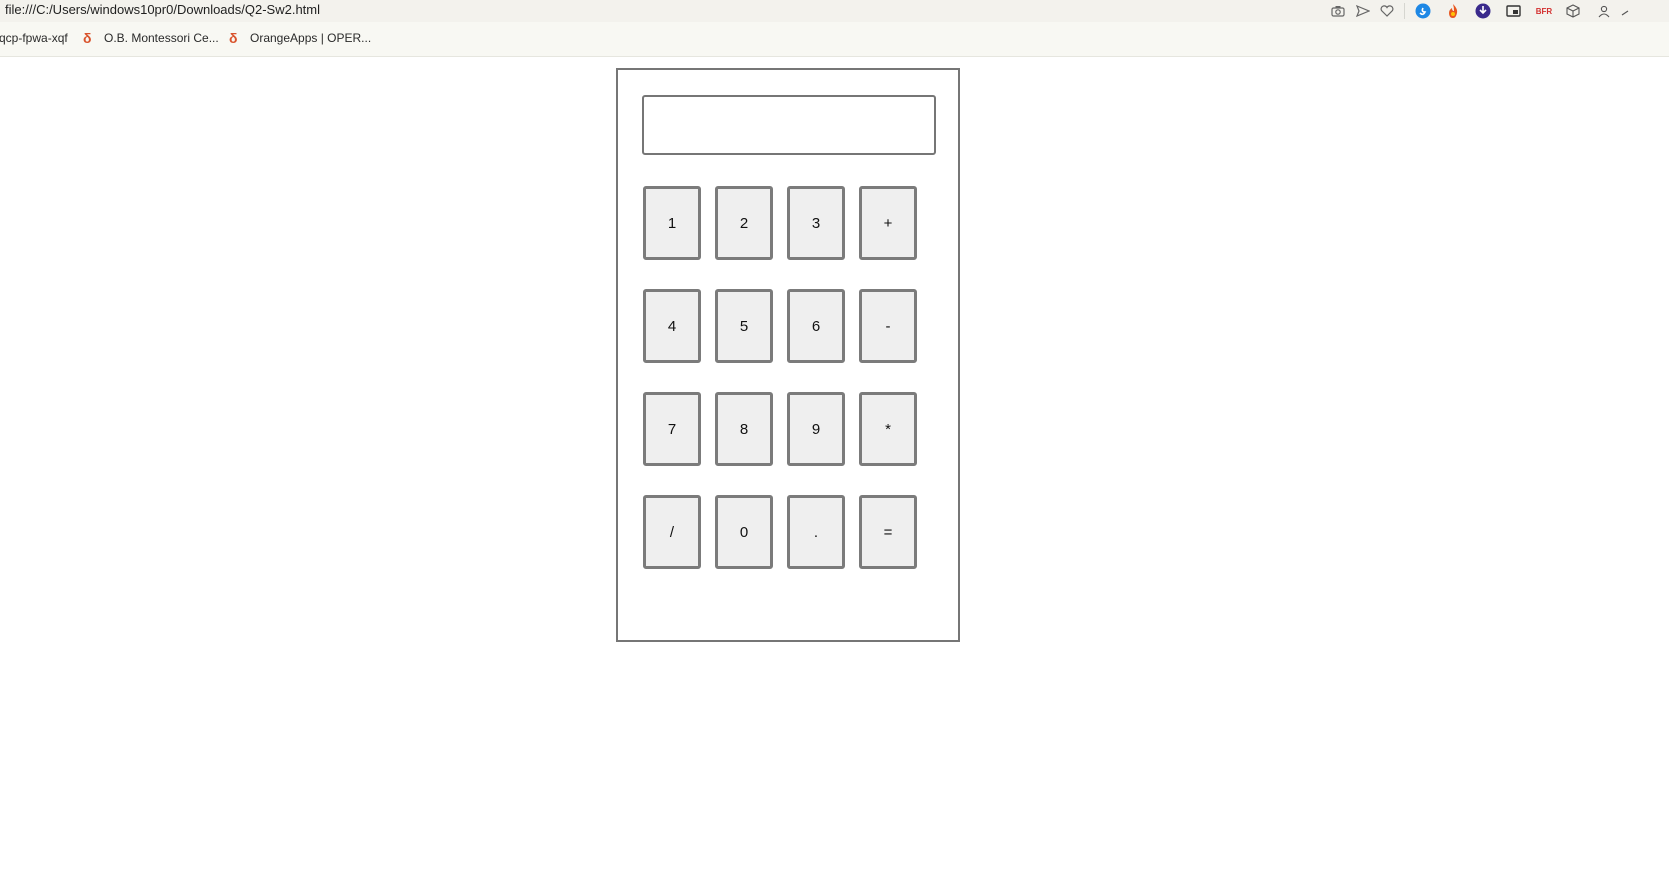 The height and width of the screenshot is (879, 1669). I want to click on key-1: 1, so click(672, 223).